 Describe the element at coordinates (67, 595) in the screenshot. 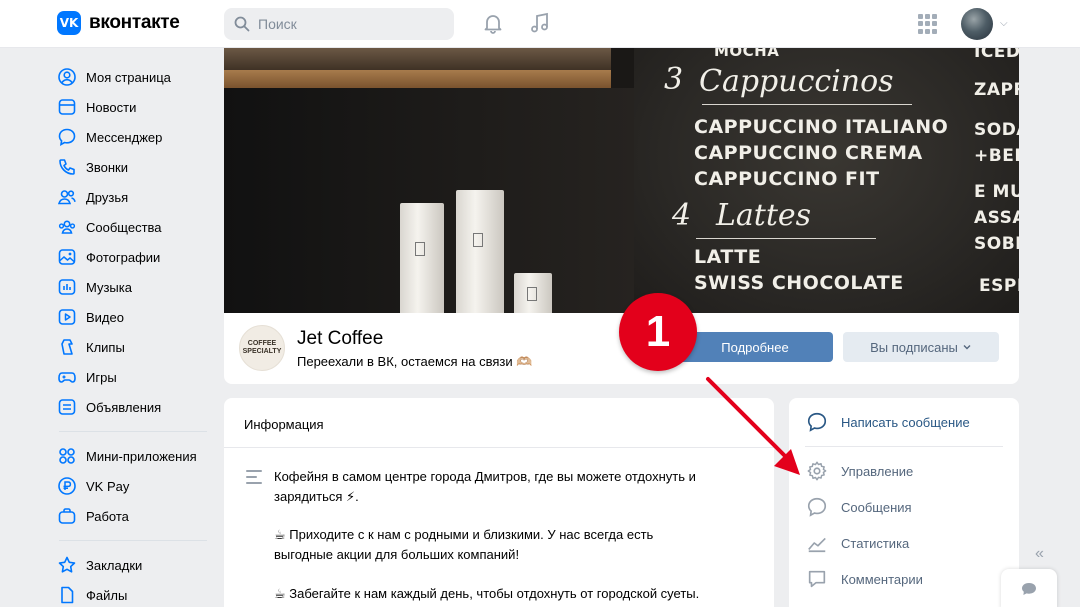

I see `file-icon` at that location.